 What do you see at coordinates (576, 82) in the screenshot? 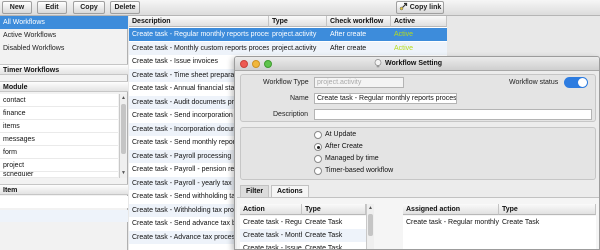
I see `workflow-status-toggle` at bounding box center [576, 82].